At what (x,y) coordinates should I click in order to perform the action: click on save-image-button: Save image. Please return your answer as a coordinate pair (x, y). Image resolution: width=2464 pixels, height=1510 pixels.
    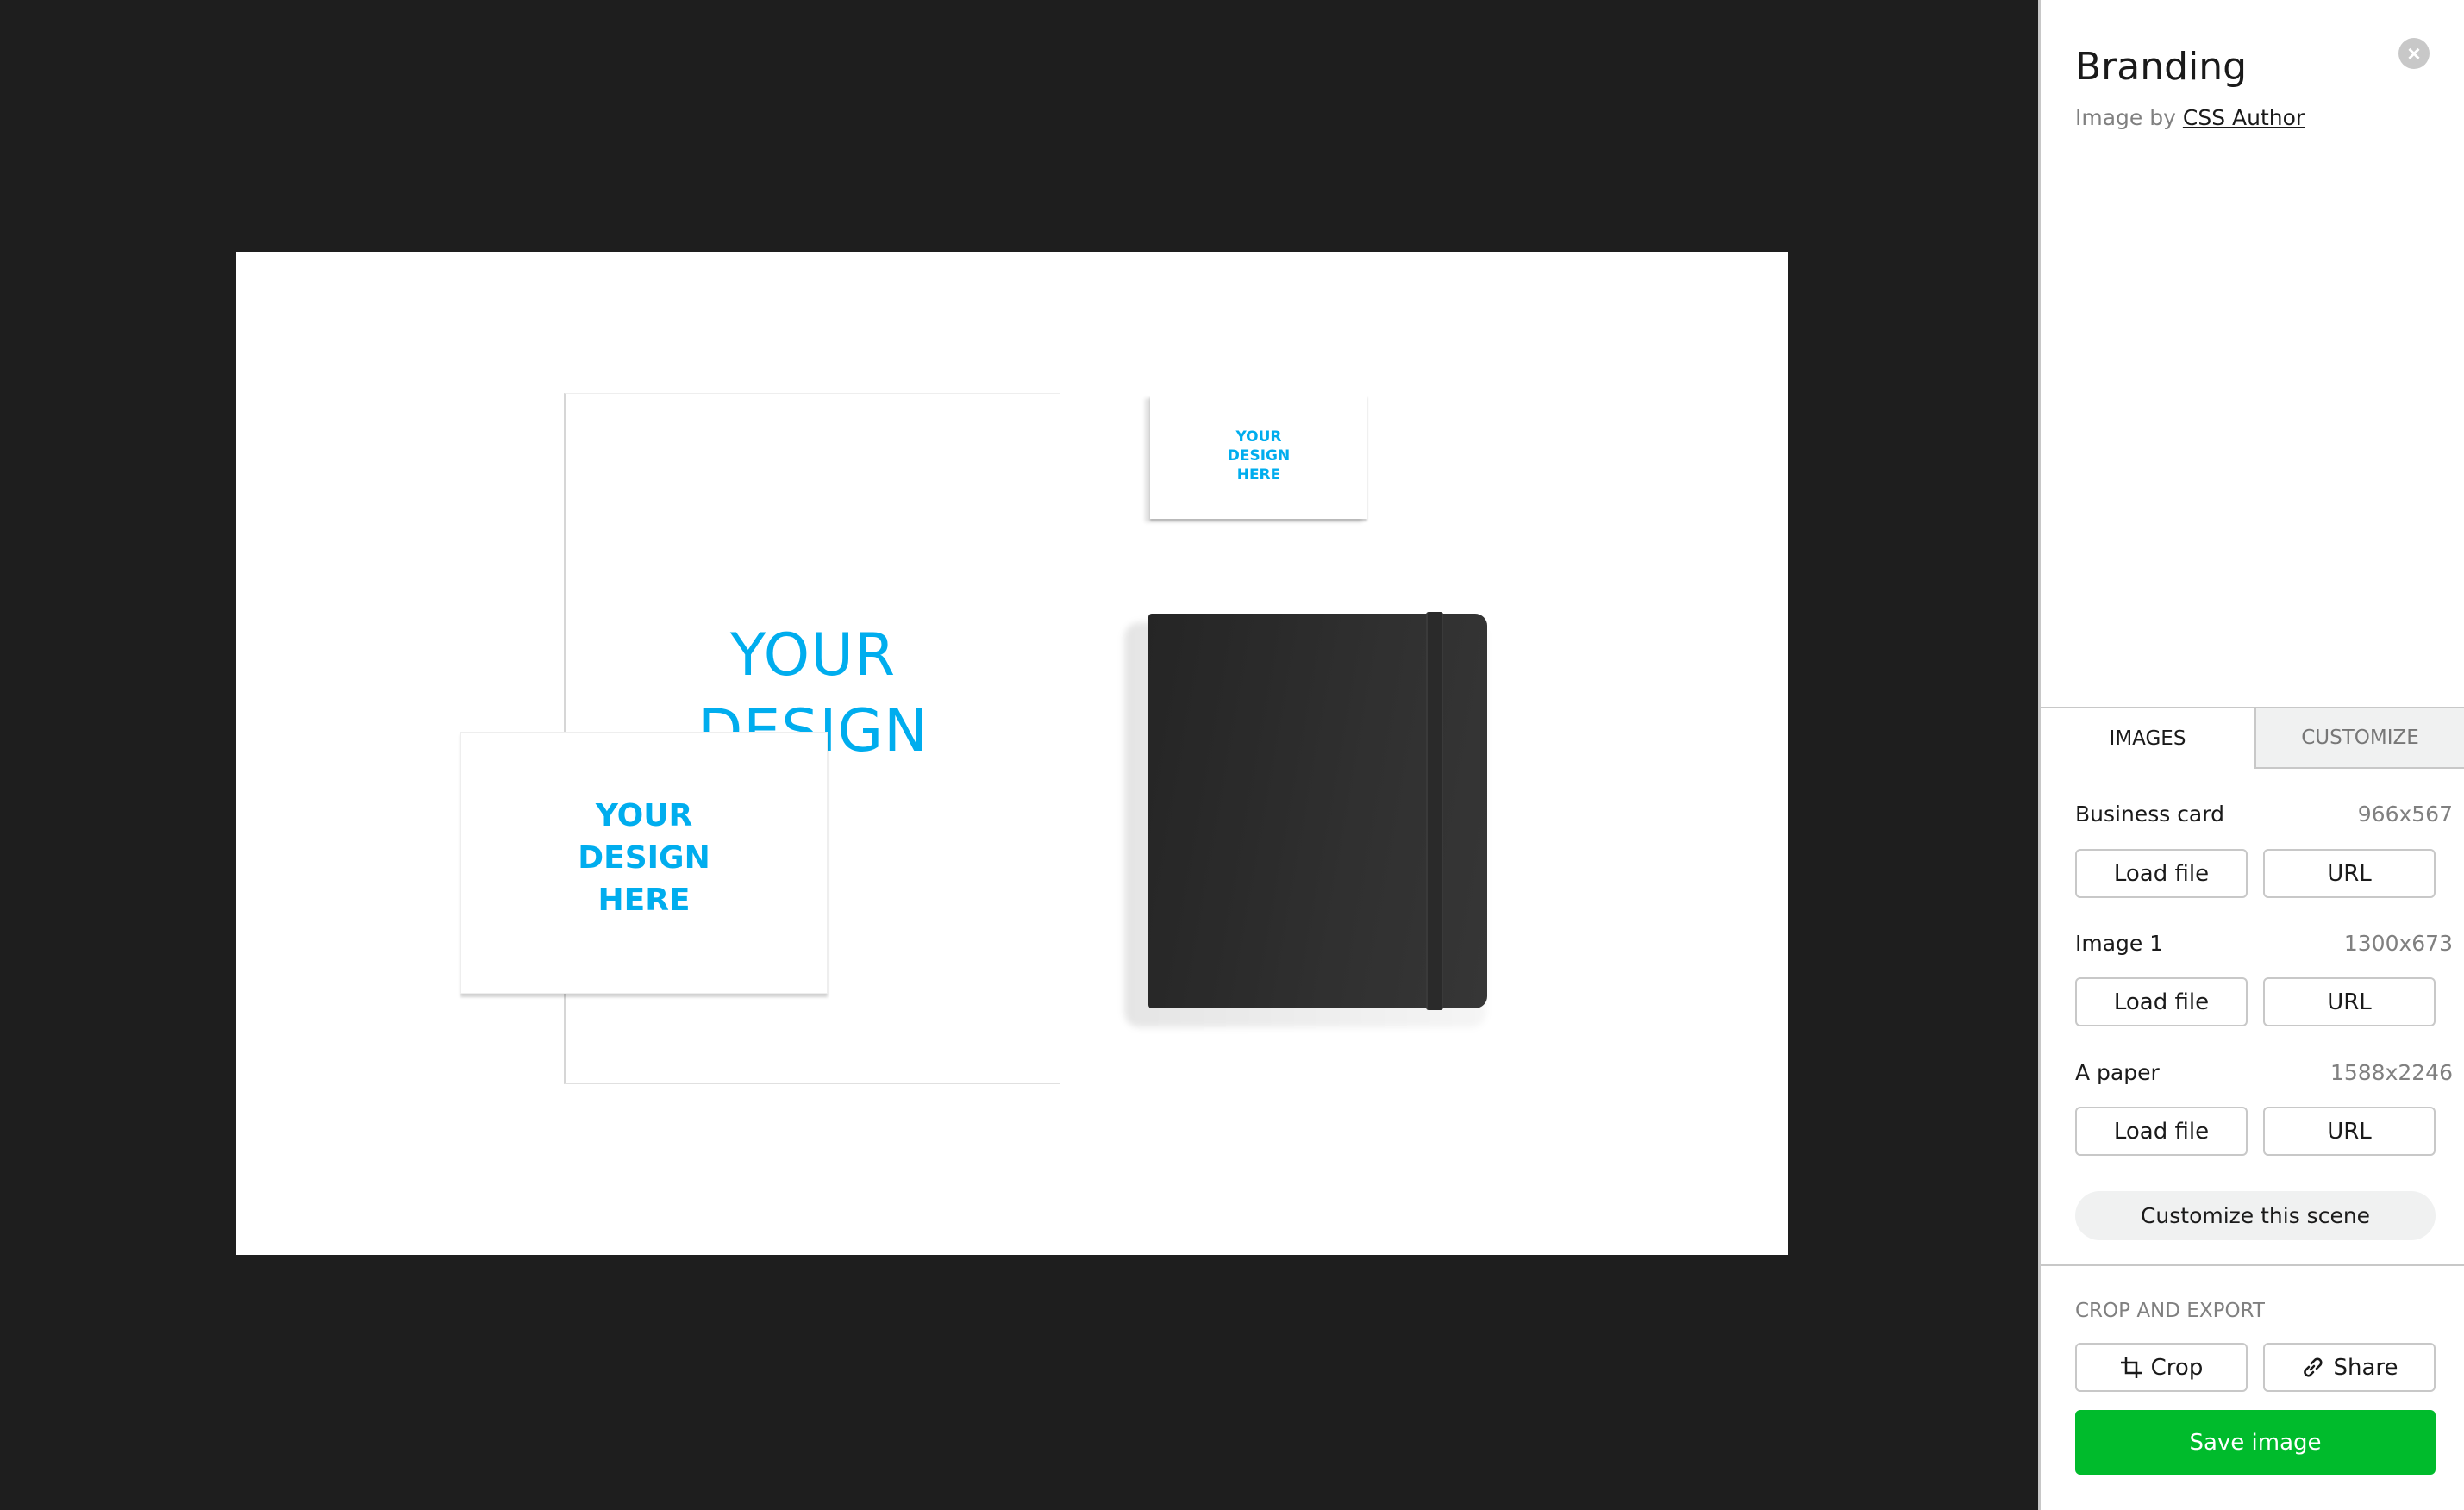
    Looking at the image, I should click on (2255, 1442).